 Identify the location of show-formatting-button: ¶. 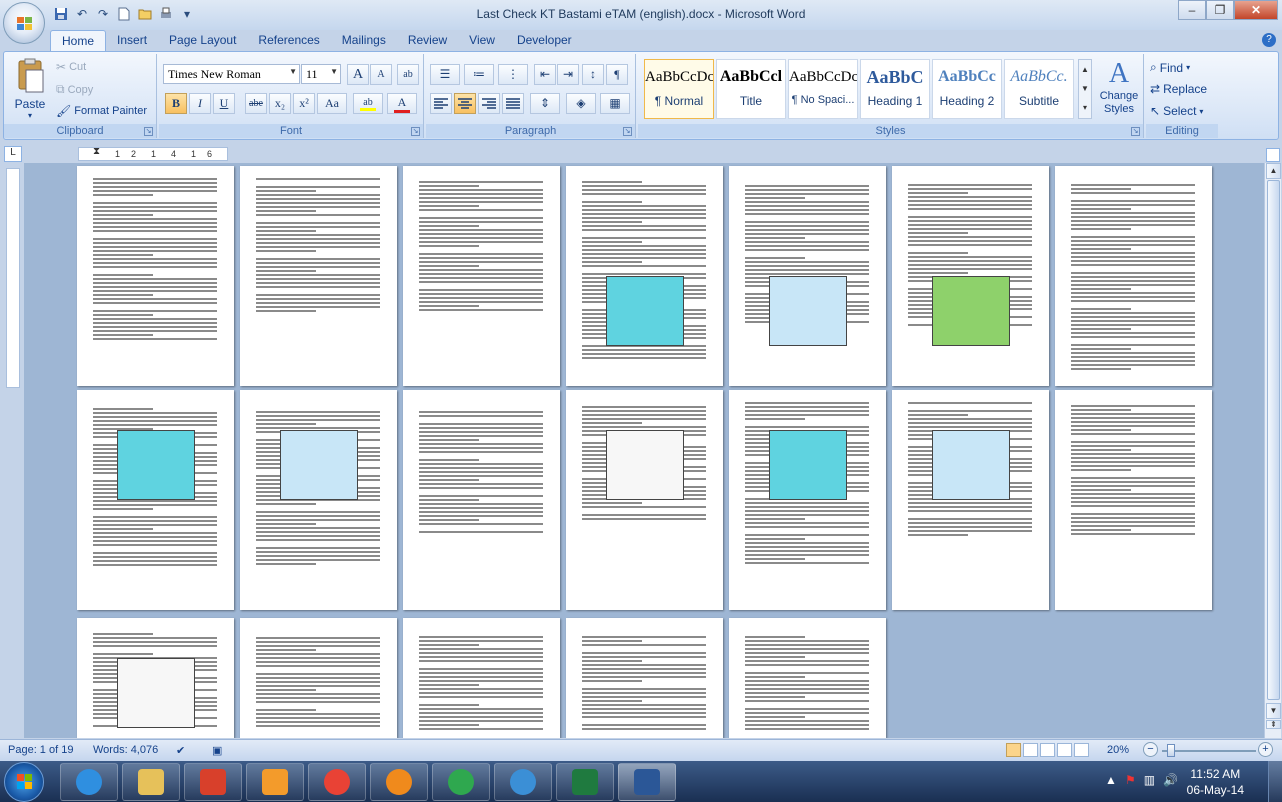
(617, 74).